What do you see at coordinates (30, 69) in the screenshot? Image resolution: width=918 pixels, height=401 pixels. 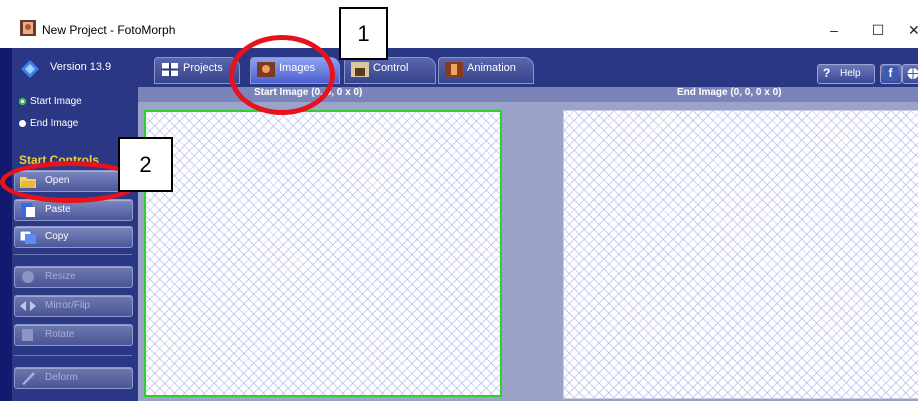 I see `fotomorph-logo-icon` at bounding box center [30, 69].